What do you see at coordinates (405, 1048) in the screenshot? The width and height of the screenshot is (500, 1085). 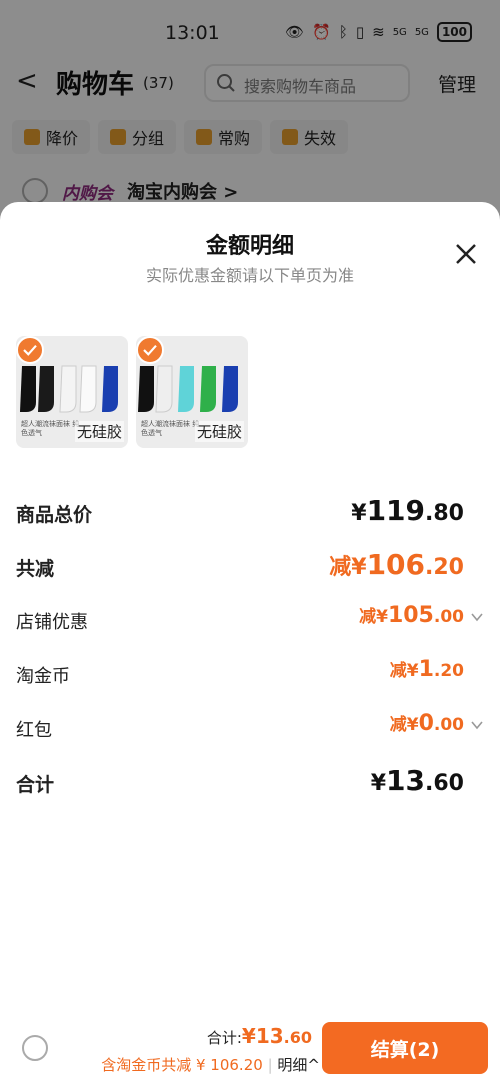 I see `checkout-button: 结算(2)` at bounding box center [405, 1048].